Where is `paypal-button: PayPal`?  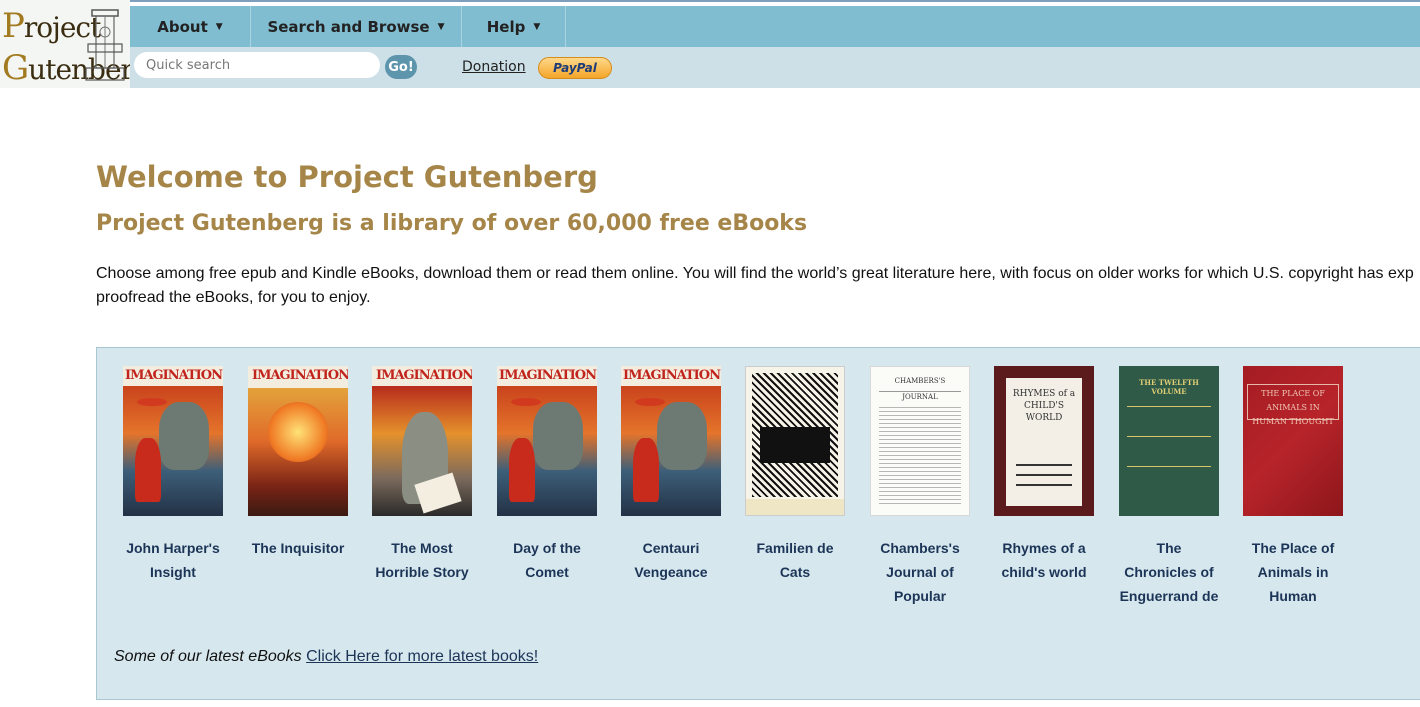 paypal-button: PayPal is located at coordinates (575, 68).